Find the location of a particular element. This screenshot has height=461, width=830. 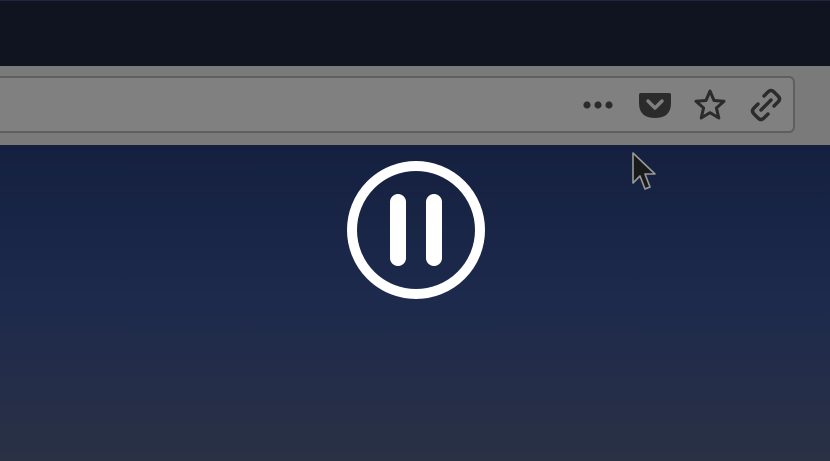

window-title-bar is located at coordinates (415, 33).